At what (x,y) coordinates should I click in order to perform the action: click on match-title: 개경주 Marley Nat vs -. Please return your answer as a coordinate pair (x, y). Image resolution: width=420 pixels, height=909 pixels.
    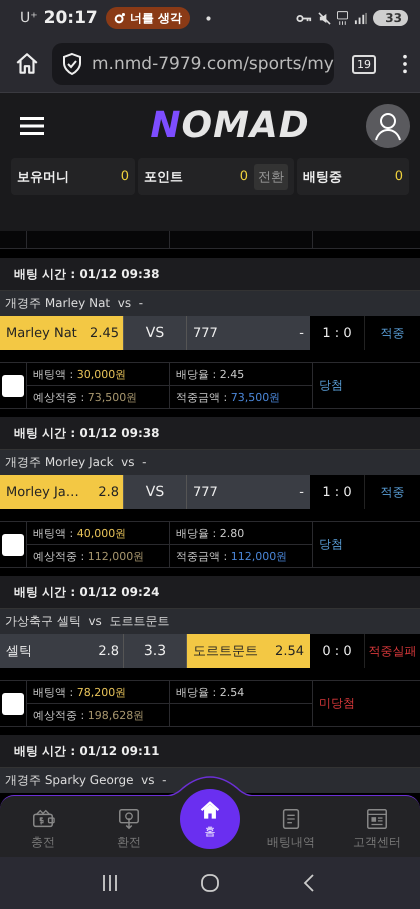
    Looking at the image, I should click on (210, 303).